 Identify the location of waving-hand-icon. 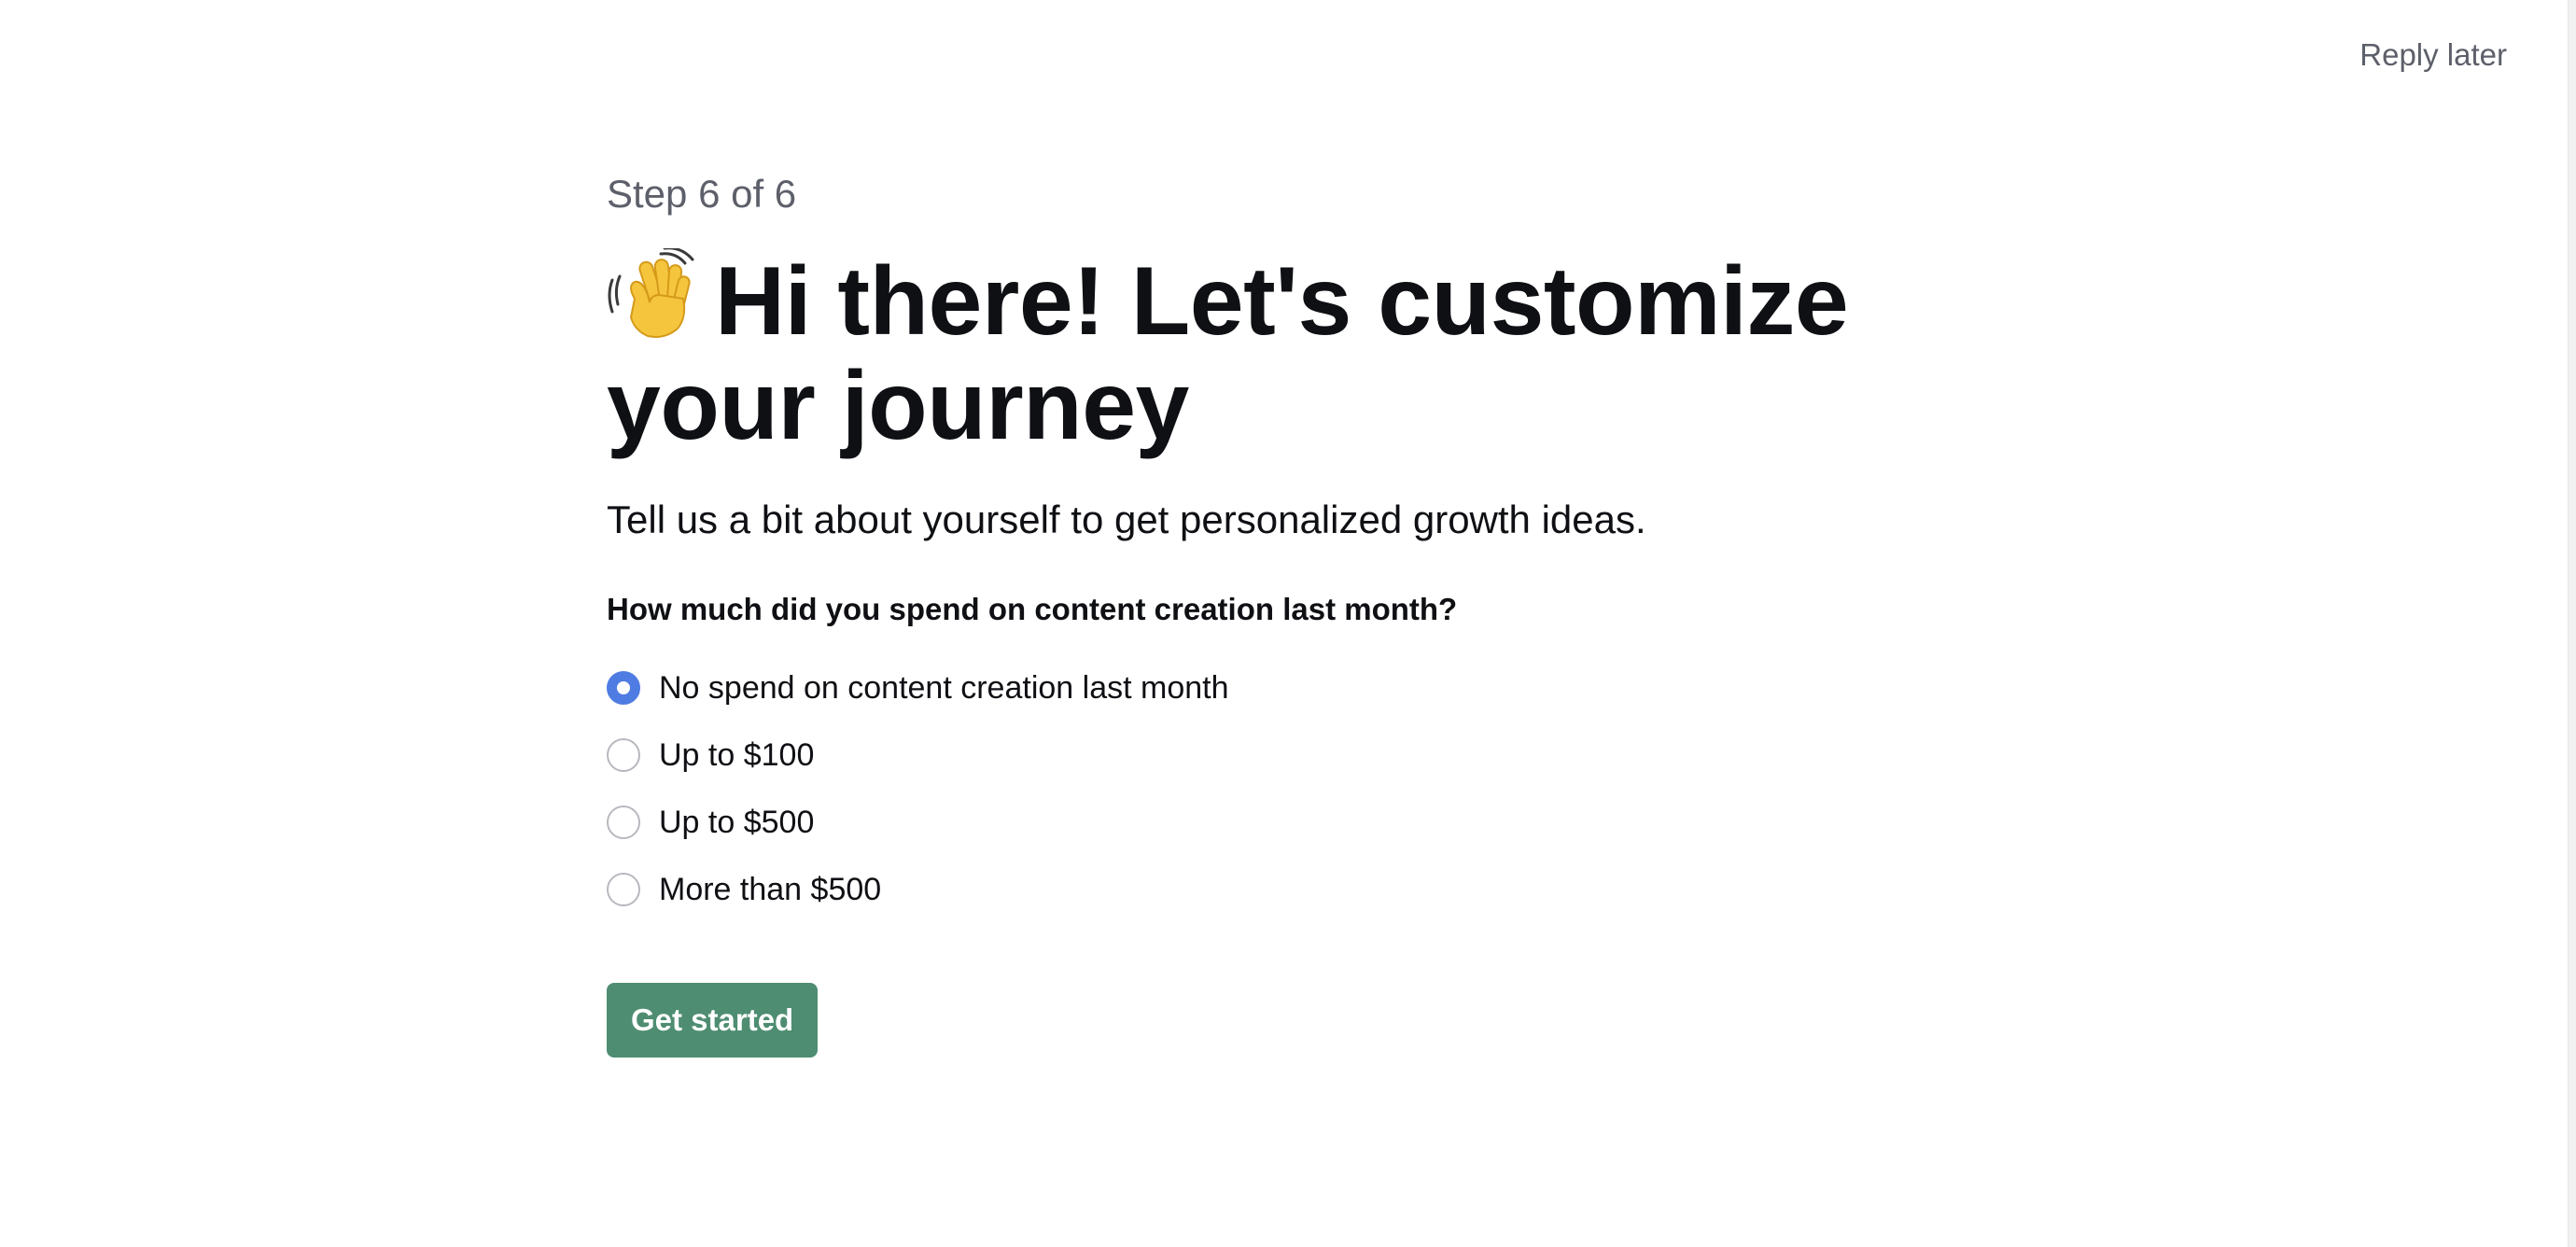
(651, 294).